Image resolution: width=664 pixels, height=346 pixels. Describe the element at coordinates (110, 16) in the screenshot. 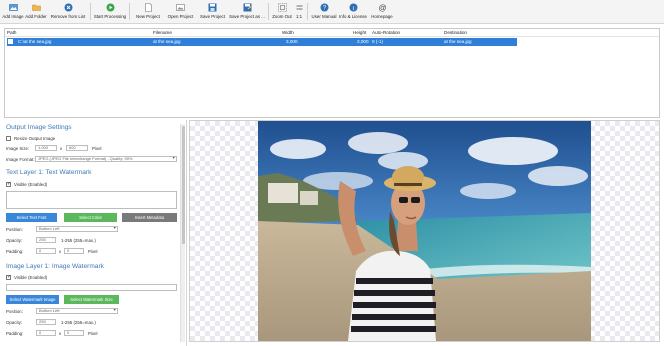

I see `start-processing-label: Start Processing` at that location.